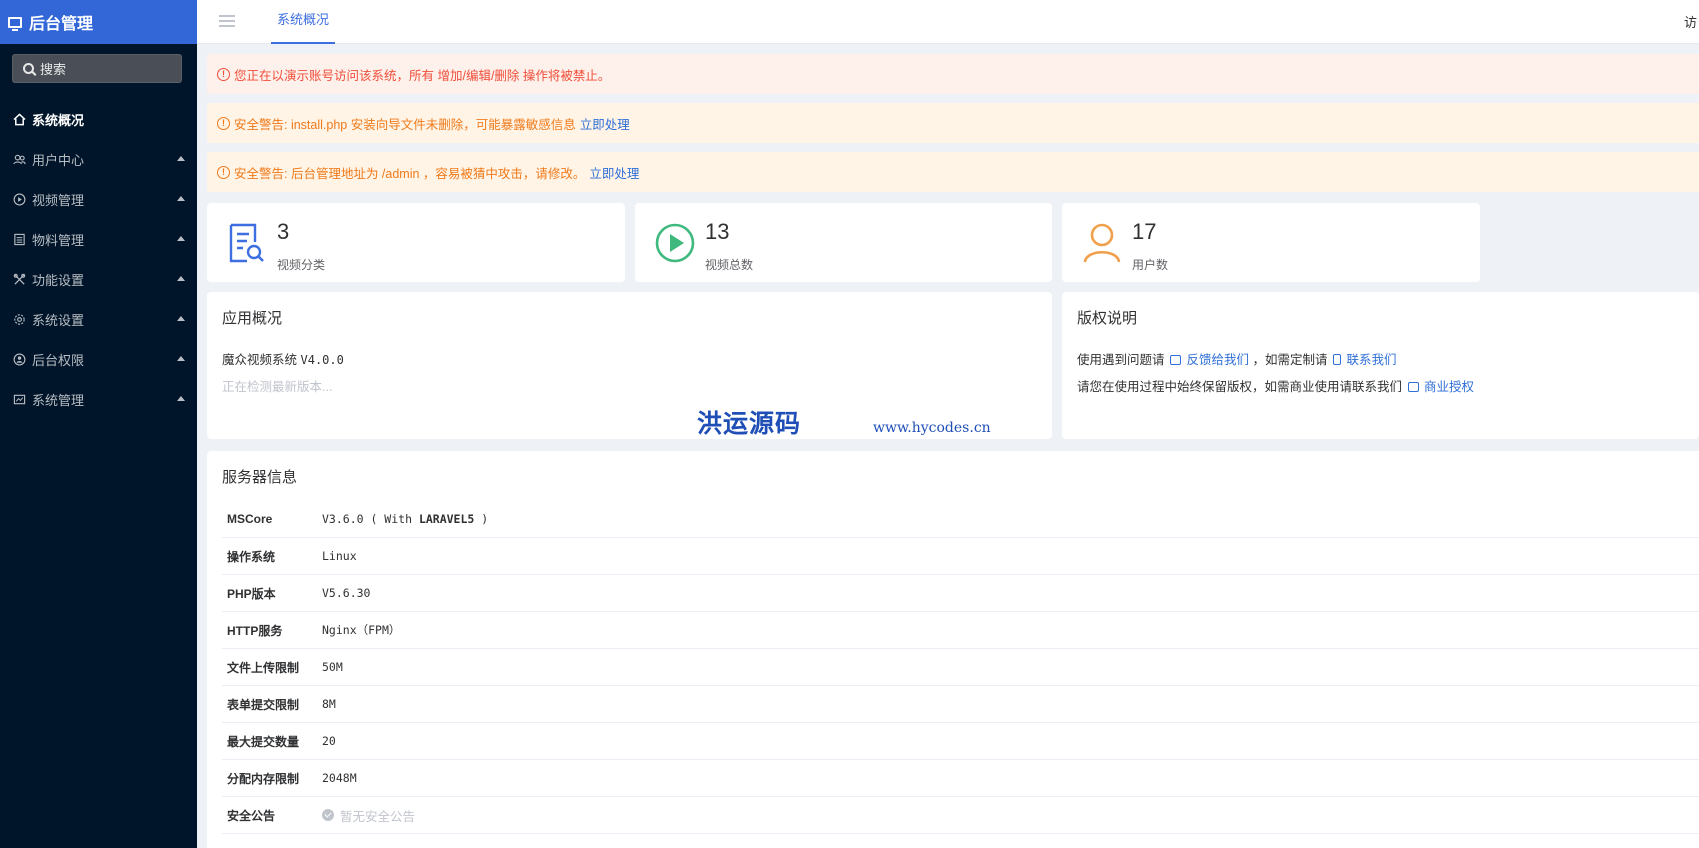 This screenshot has height=848, width=1699. What do you see at coordinates (53, 69) in the screenshot?
I see `search-placeholder: 搜索` at bounding box center [53, 69].